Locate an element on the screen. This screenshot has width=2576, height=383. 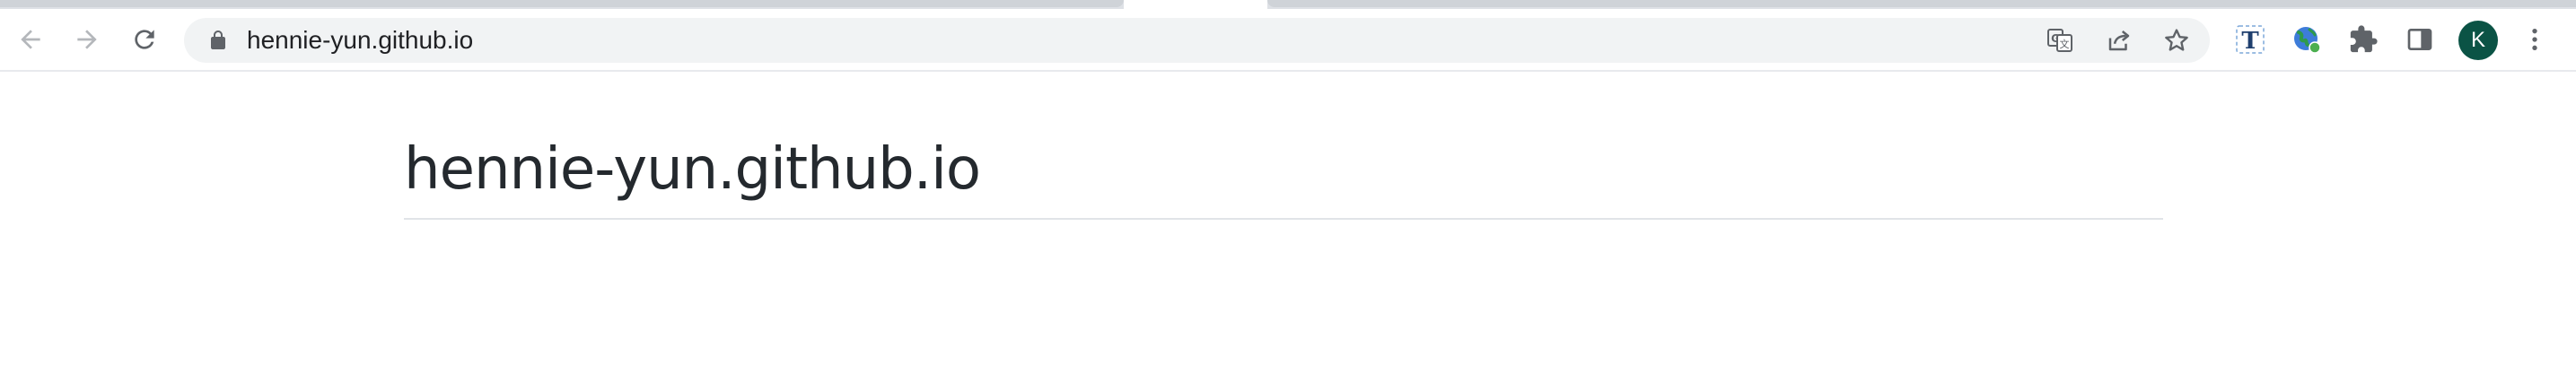
back-icon is located at coordinates (30, 39).